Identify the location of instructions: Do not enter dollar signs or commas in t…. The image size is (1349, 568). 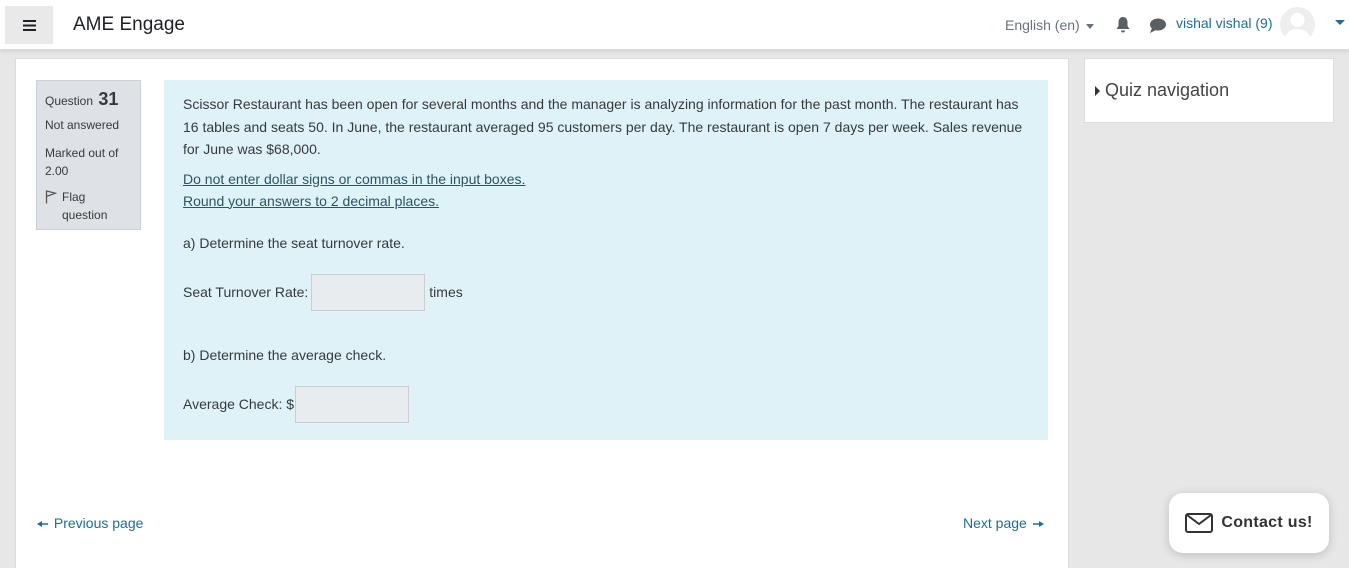
(606, 190).